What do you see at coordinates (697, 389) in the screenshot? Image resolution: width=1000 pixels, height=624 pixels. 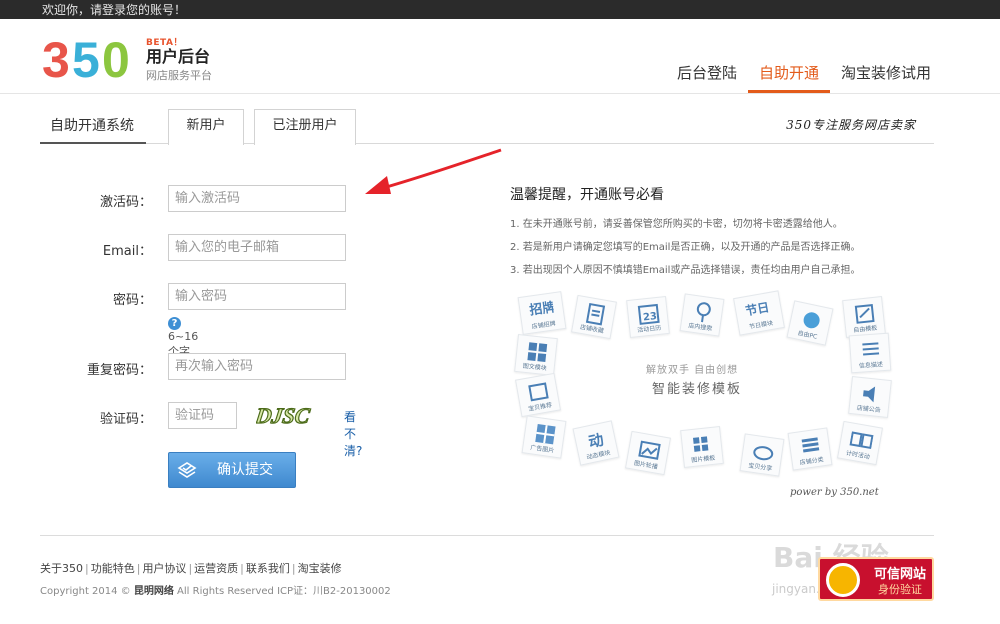 I see `mosaic-title: 智能装修模板` at bounding box center [697, 389].